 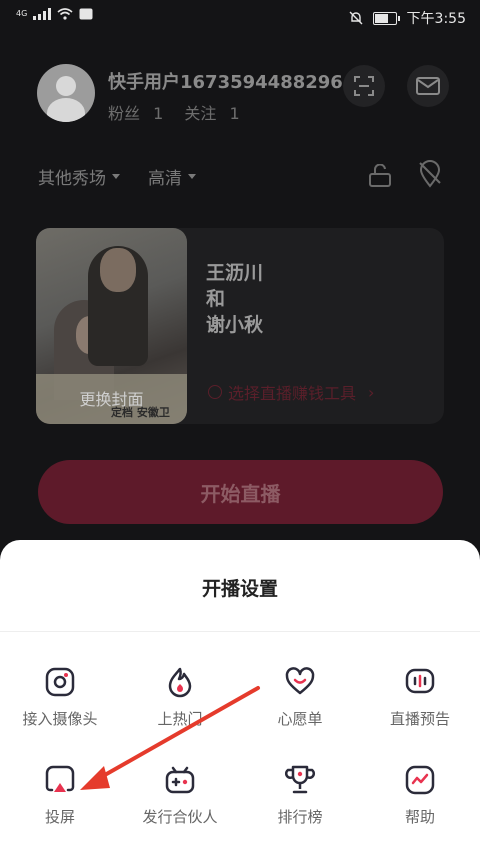 What do you see at coordinates (235, 325) in the screenshot?
I see `live-title-line: 谢小秋` at bounding box center [235, 325].